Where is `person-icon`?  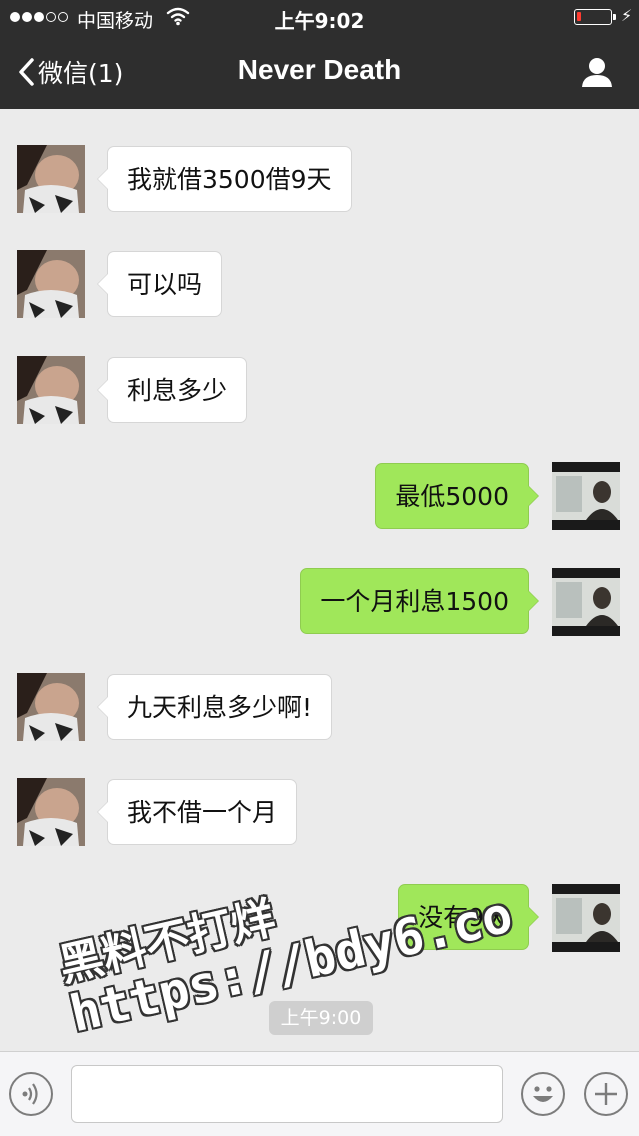 person-icon is located at coordinates (597, 74).